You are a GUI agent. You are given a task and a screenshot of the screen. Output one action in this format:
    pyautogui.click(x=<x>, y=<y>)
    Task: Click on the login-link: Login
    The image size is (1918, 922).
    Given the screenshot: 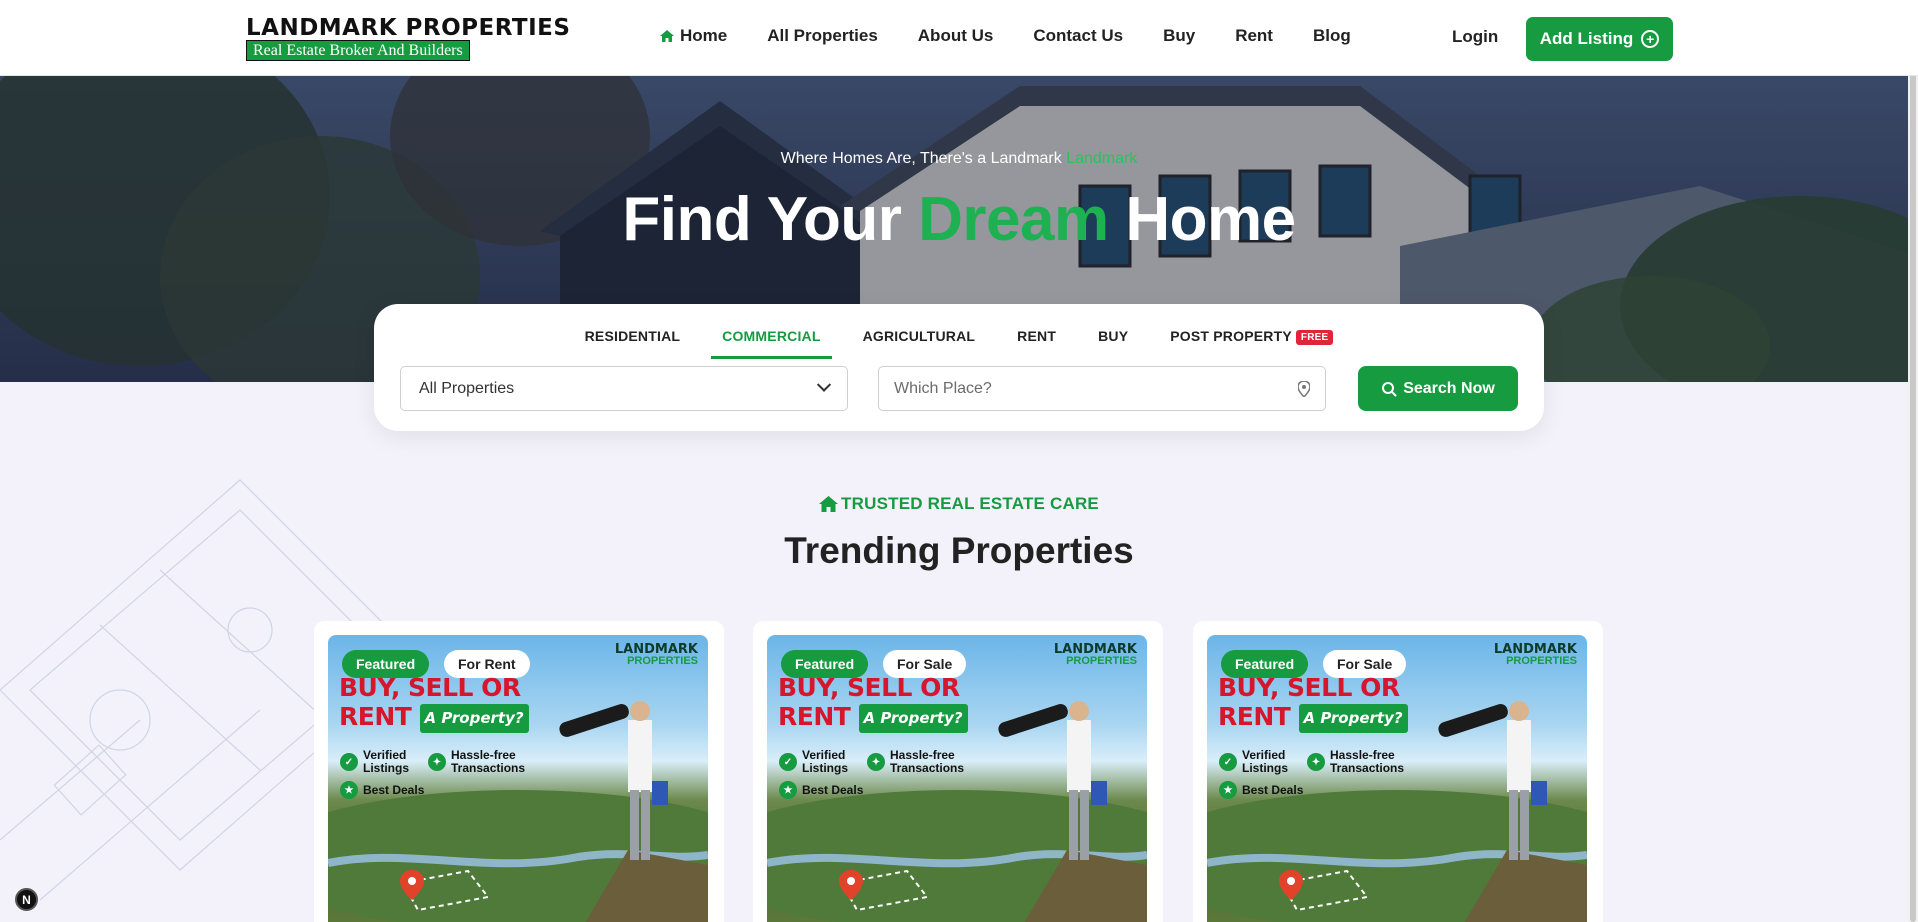 What is the action you would take?
    pyautogui.click(x=1475, y=37)
    